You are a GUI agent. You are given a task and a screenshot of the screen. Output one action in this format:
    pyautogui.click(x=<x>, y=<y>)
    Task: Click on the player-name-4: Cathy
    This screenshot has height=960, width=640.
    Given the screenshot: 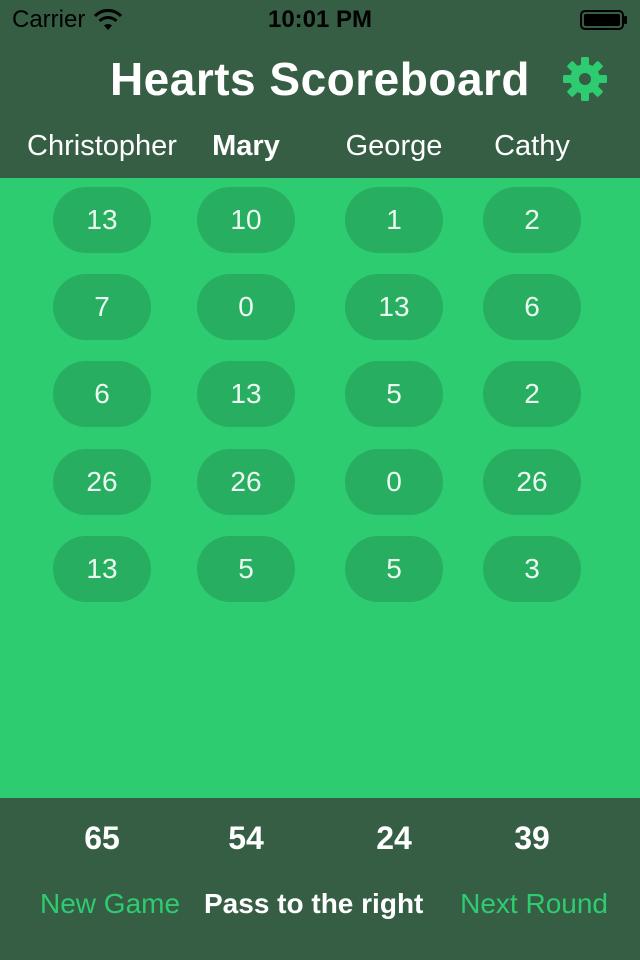 What is the action you would take?
    pyautogui.click(x=532, y=146)
    